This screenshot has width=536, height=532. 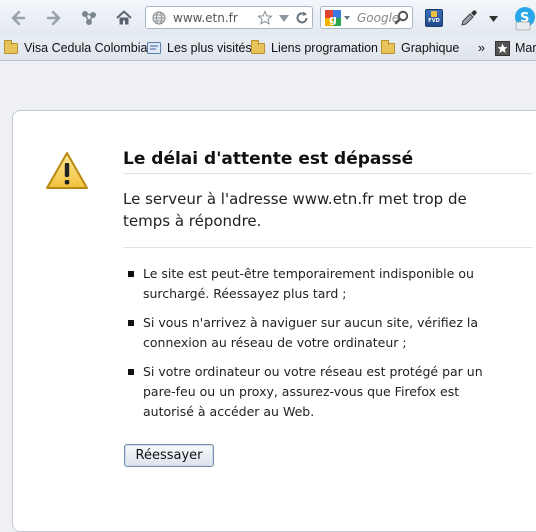 What do you see at coordinates (209, 48) in the screenshot?
I see `bookmark-label: Les plus visités` at bounding box center [209, 48].